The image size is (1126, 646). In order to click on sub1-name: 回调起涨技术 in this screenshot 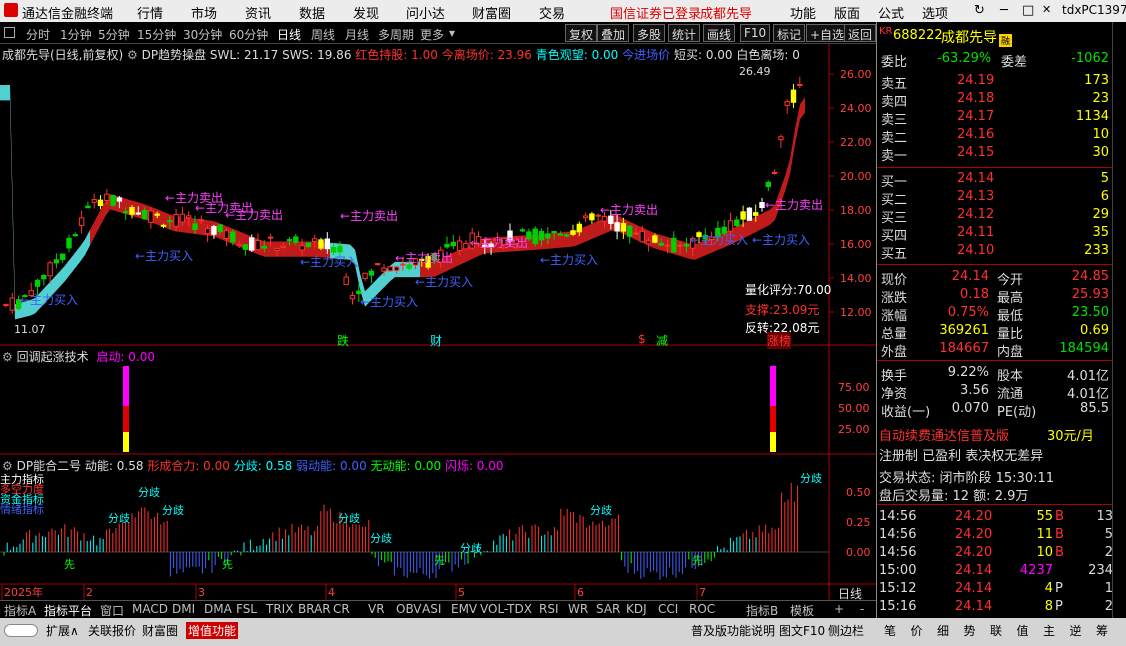, I will do `click(53, 357)`.